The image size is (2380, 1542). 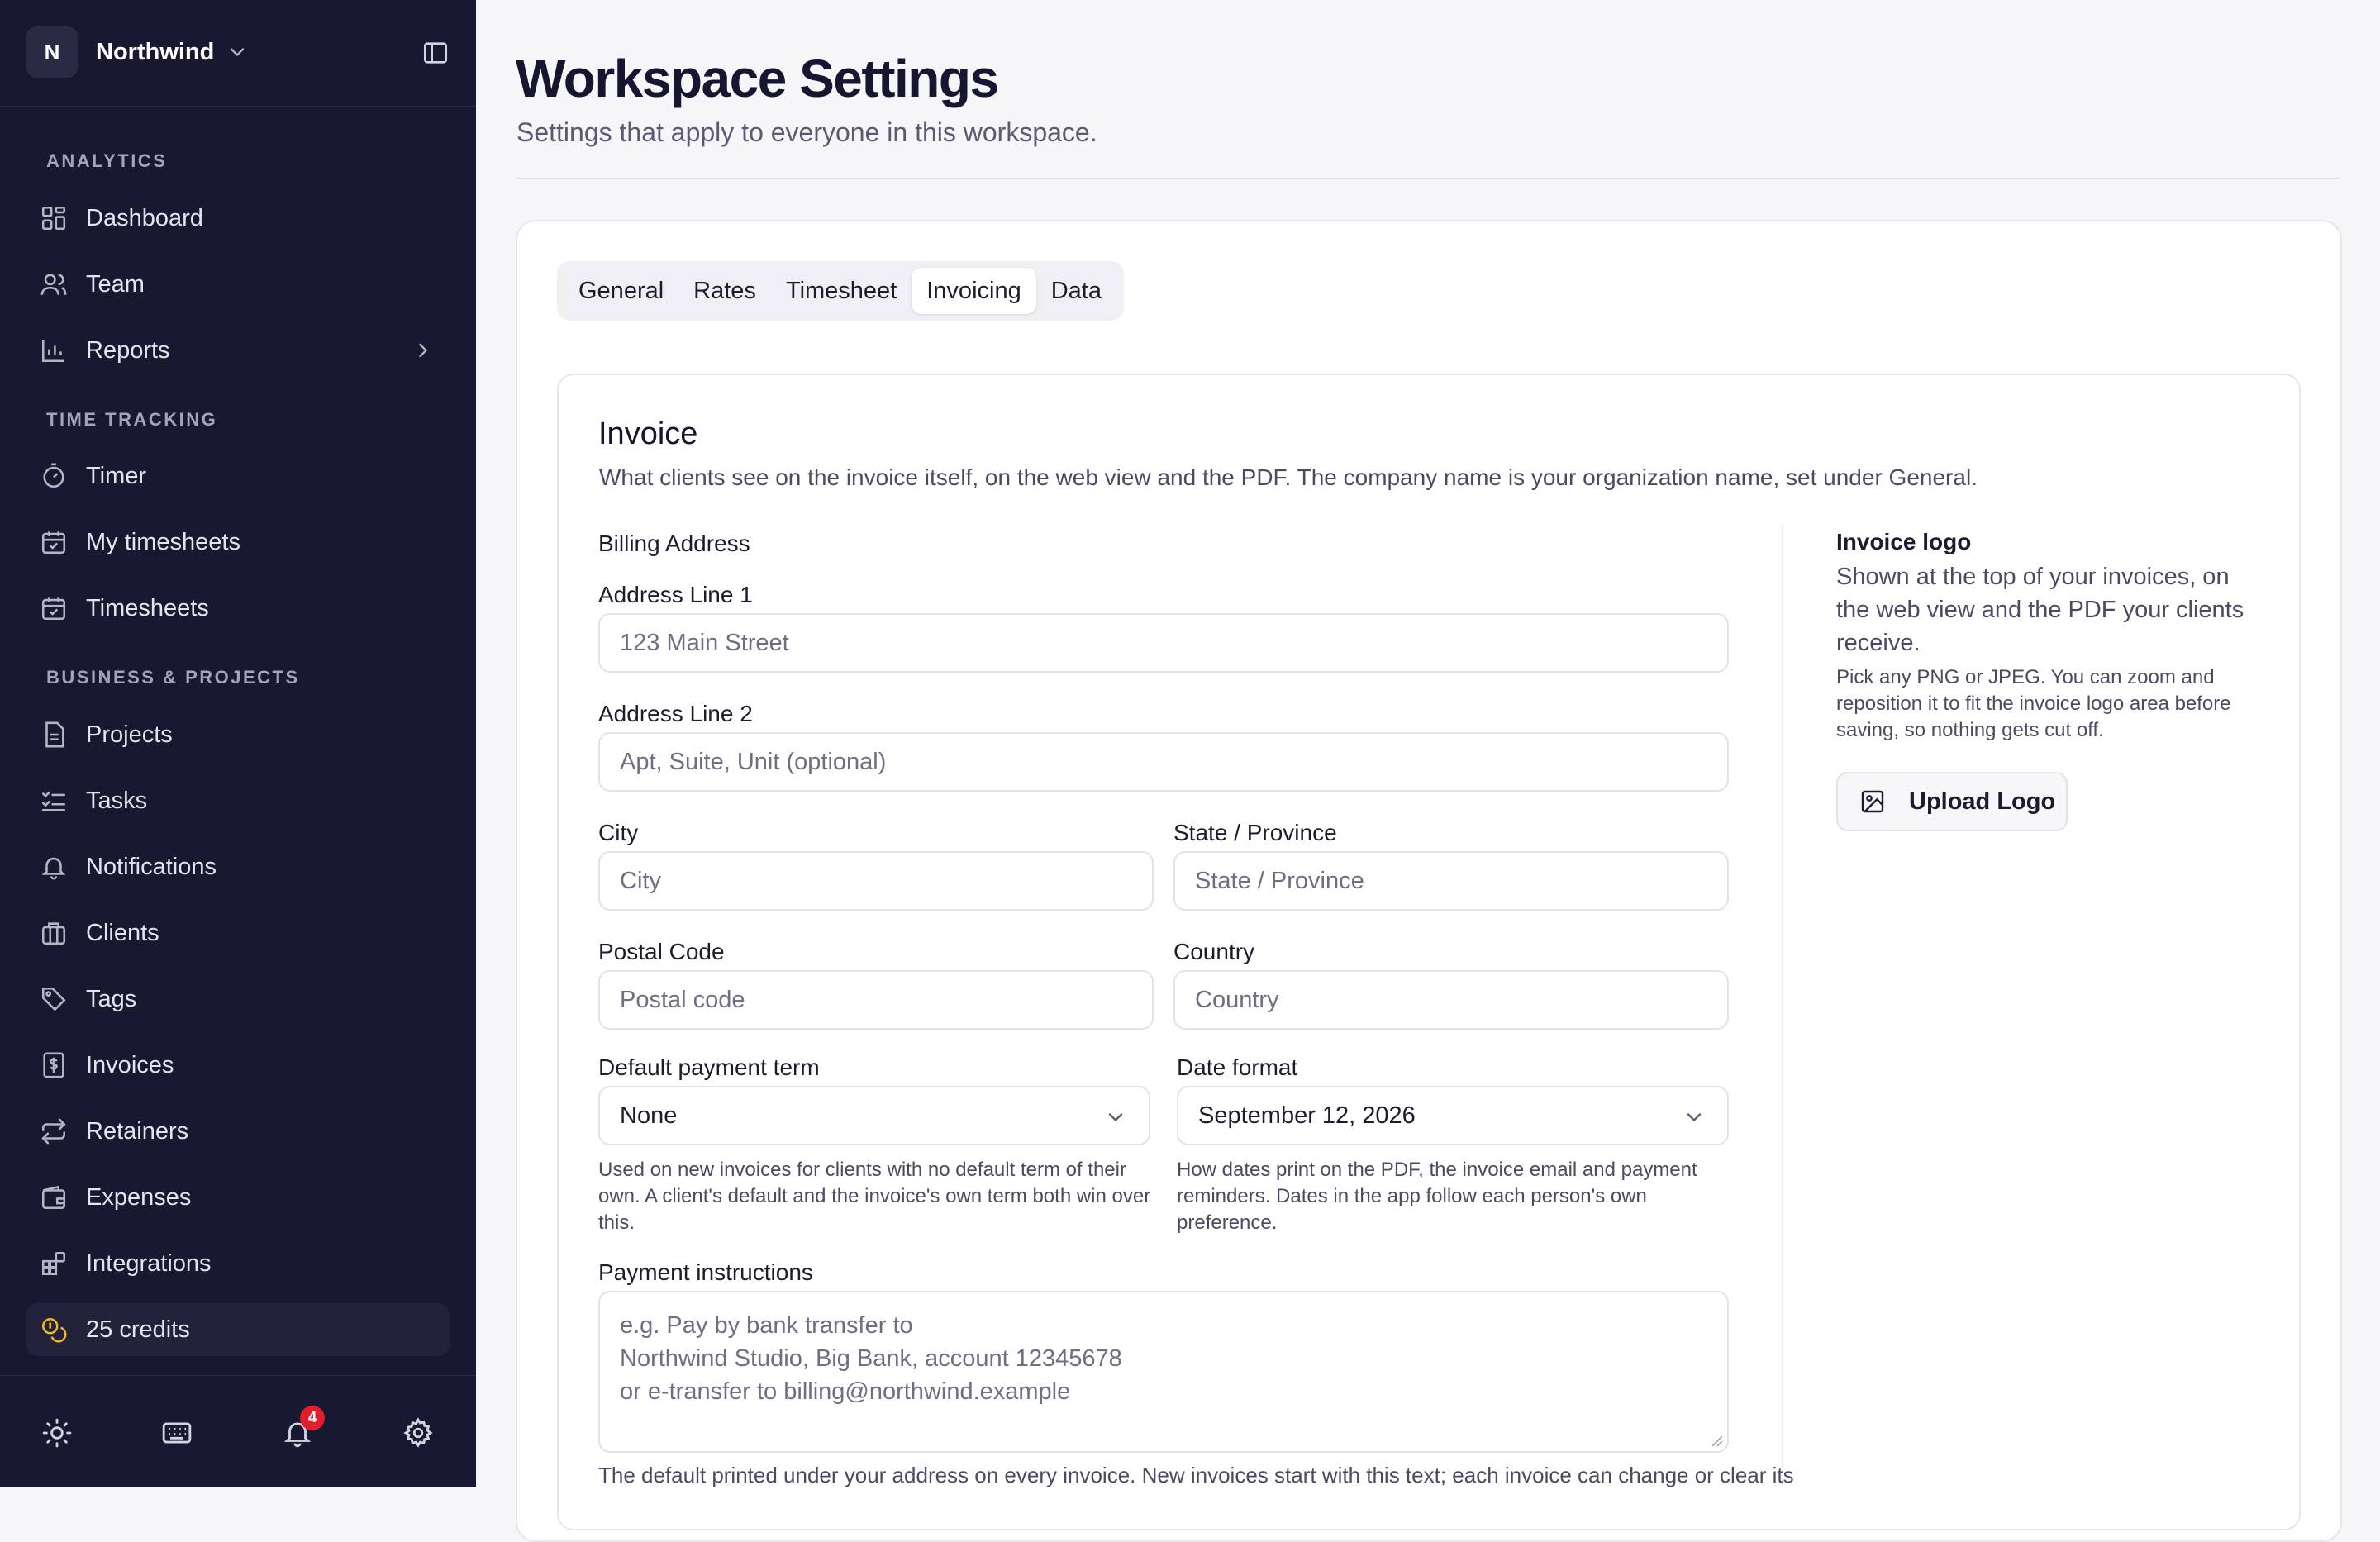 What do you see at coordinates (54, 734) in the screenshot?
I see `file-icon` at bounding box center [54, 734].